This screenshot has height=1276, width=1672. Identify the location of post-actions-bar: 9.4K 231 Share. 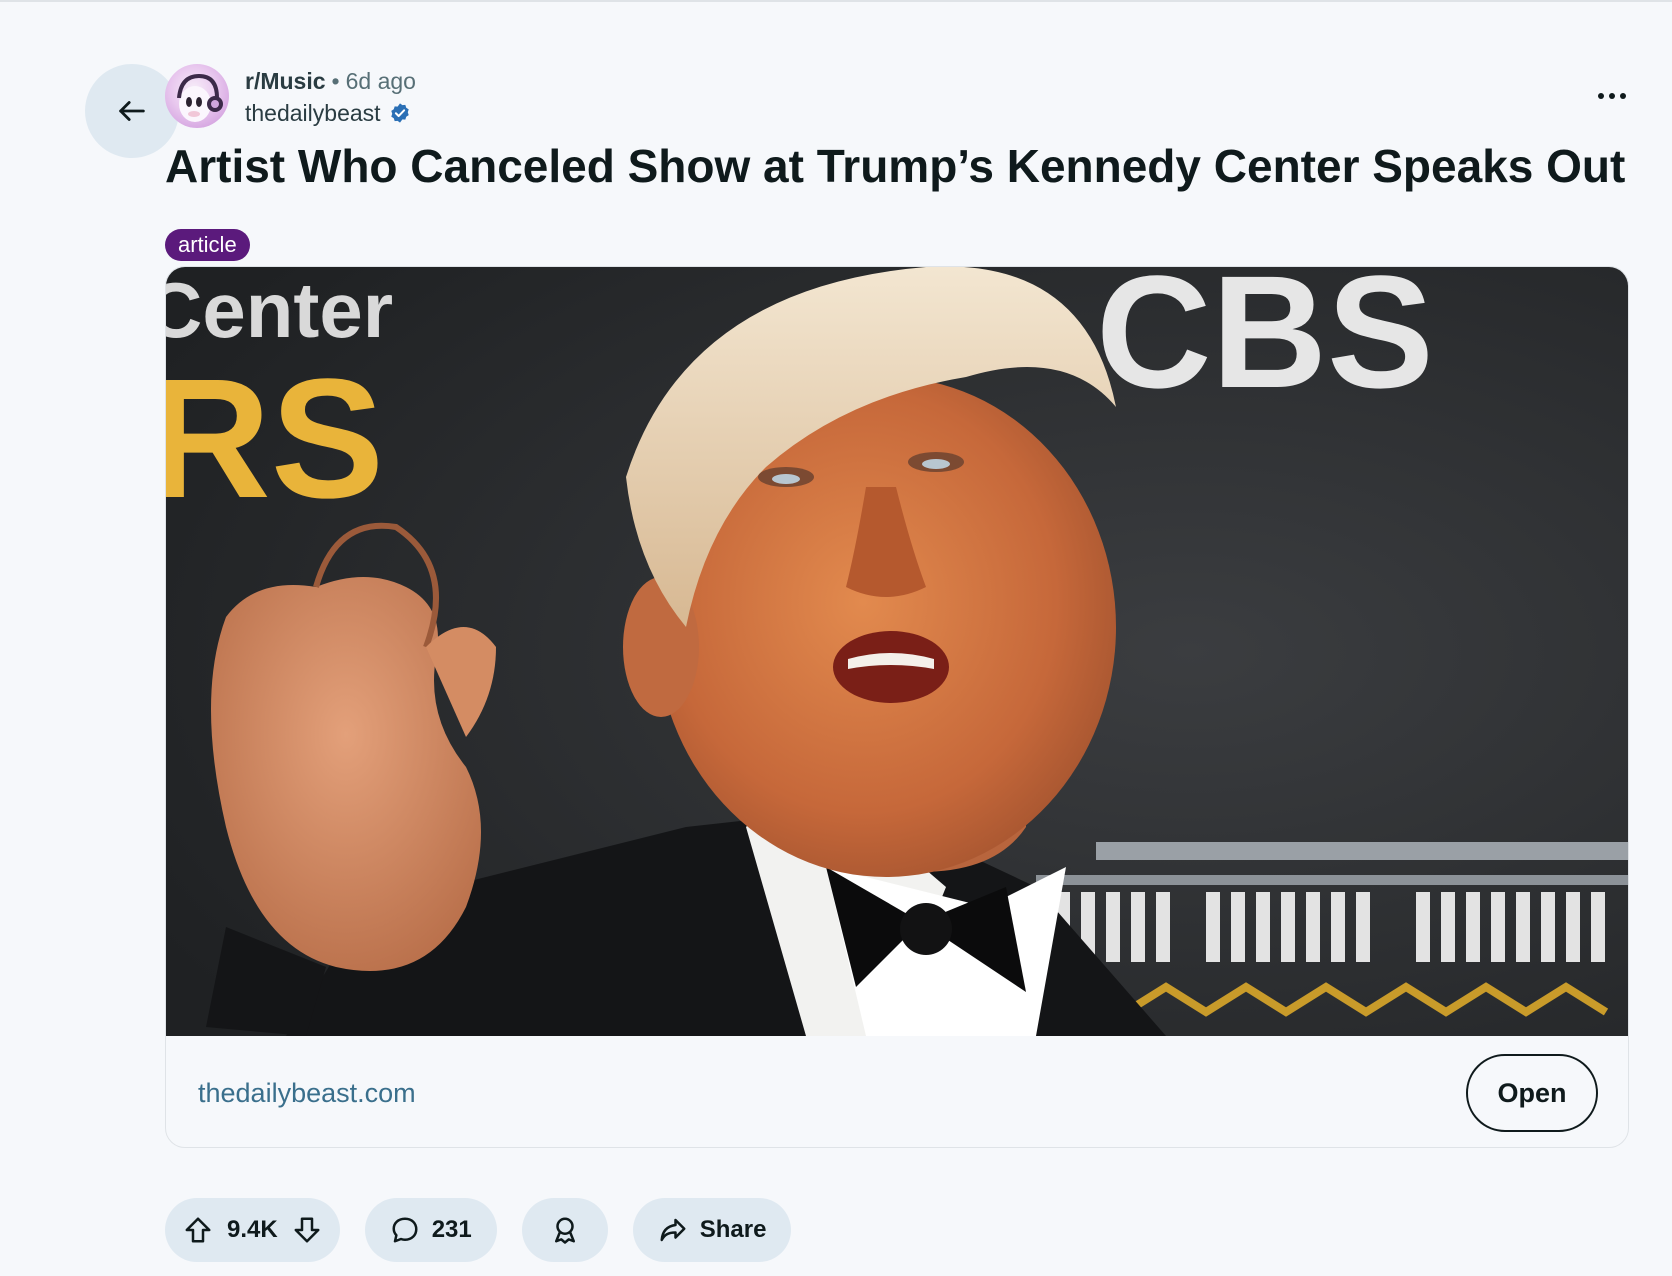
(478, 1230).